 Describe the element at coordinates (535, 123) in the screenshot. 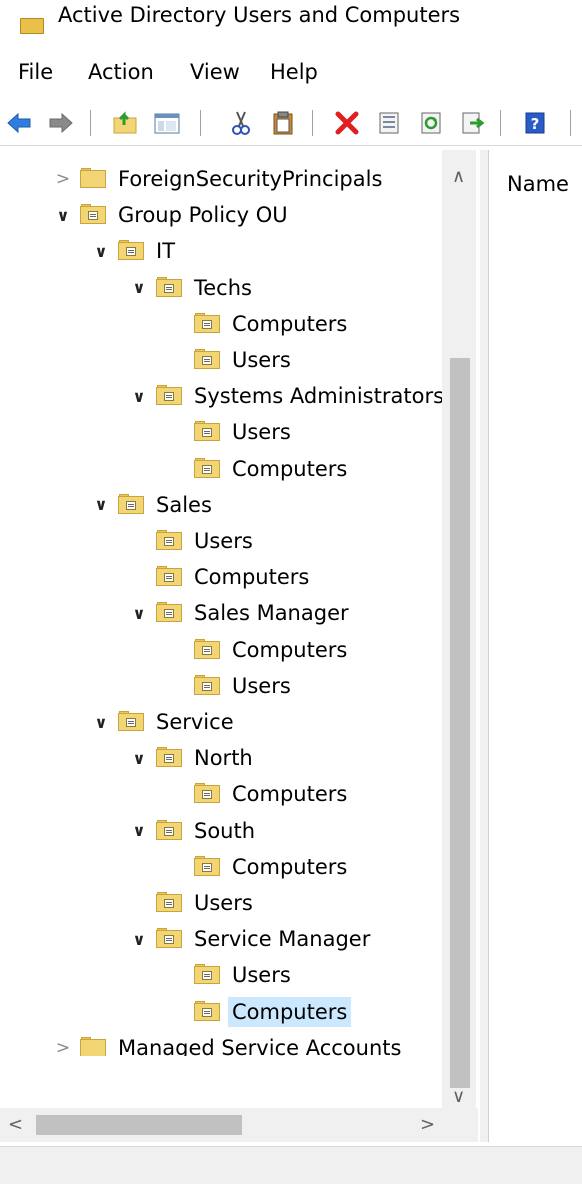

I see `help-icon: ?` at that location.